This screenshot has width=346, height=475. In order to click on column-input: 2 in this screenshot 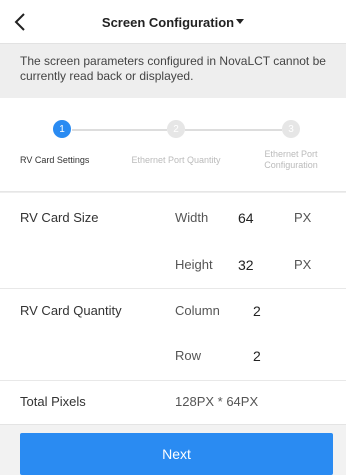, I will do `click(257, 311)`.